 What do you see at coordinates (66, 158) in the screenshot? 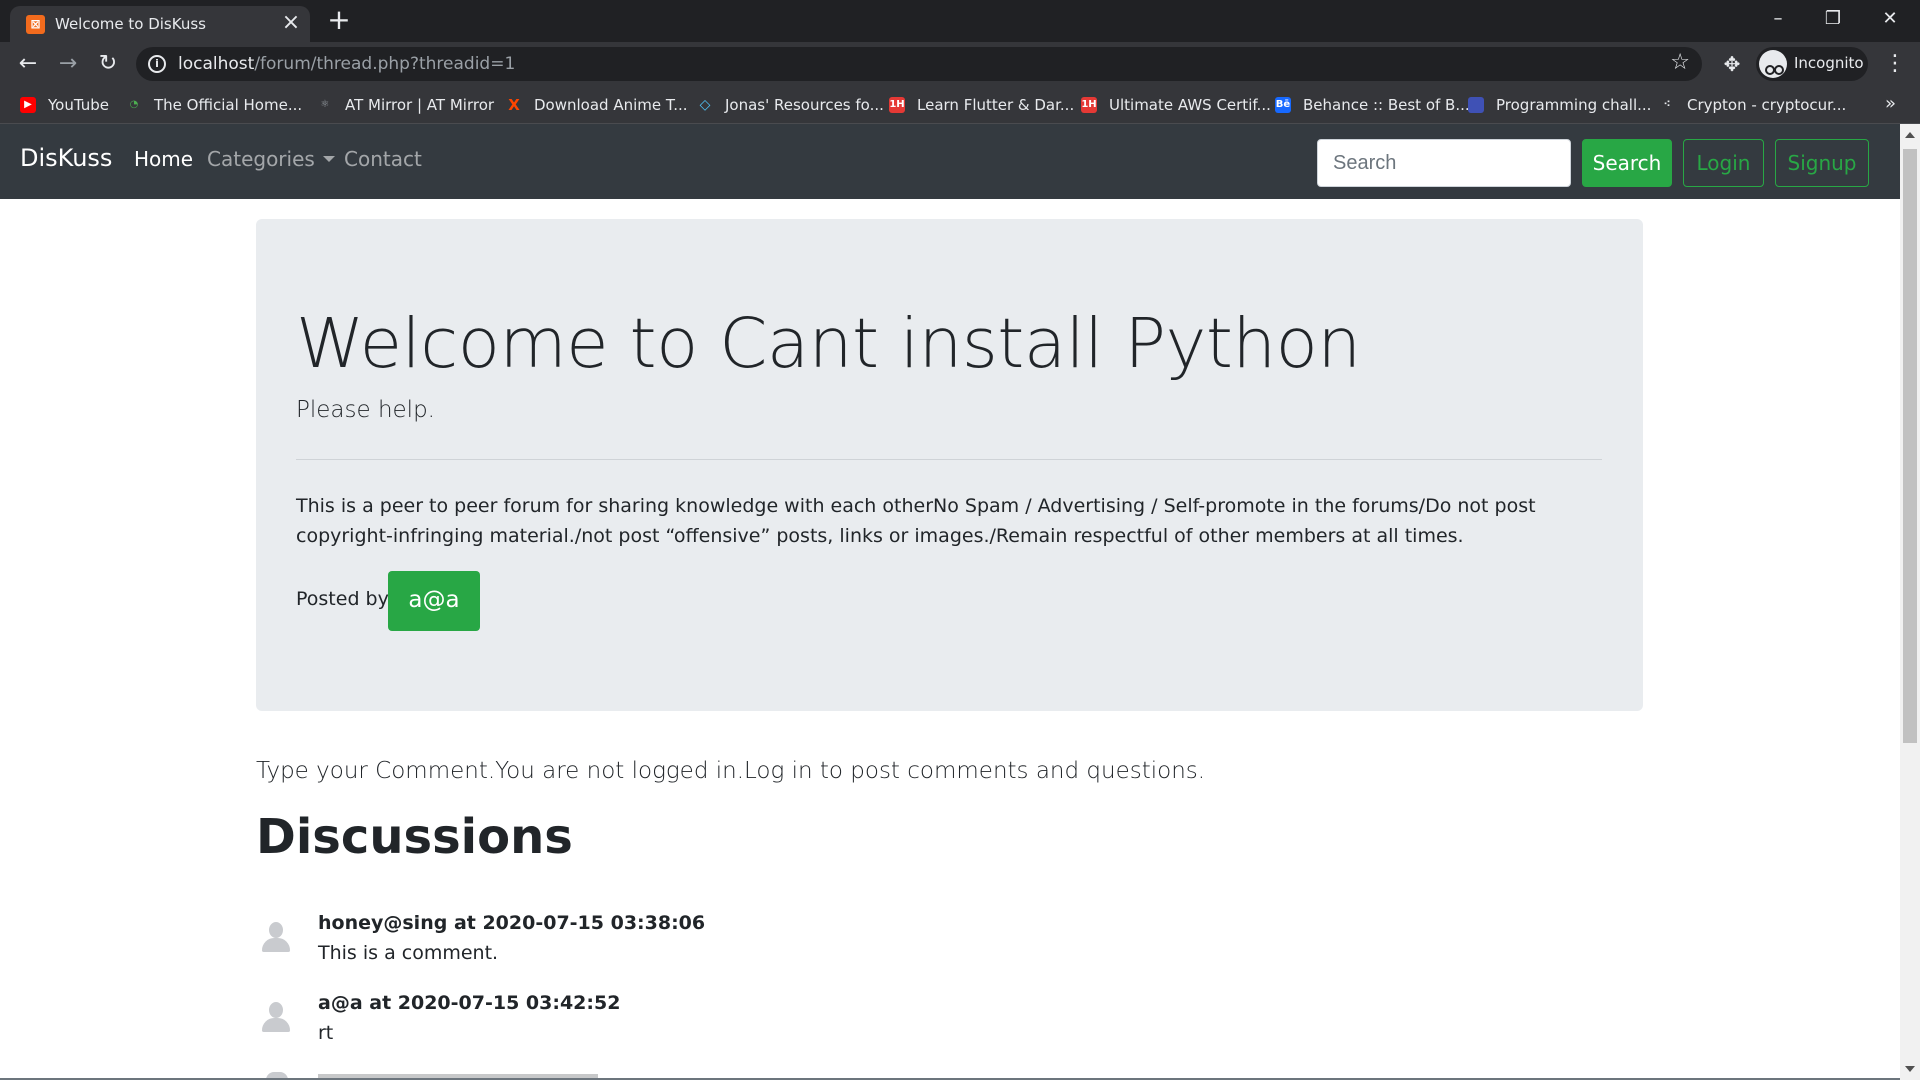
I see `brand-logo: DisKuss` at bounding box center [66, 158].